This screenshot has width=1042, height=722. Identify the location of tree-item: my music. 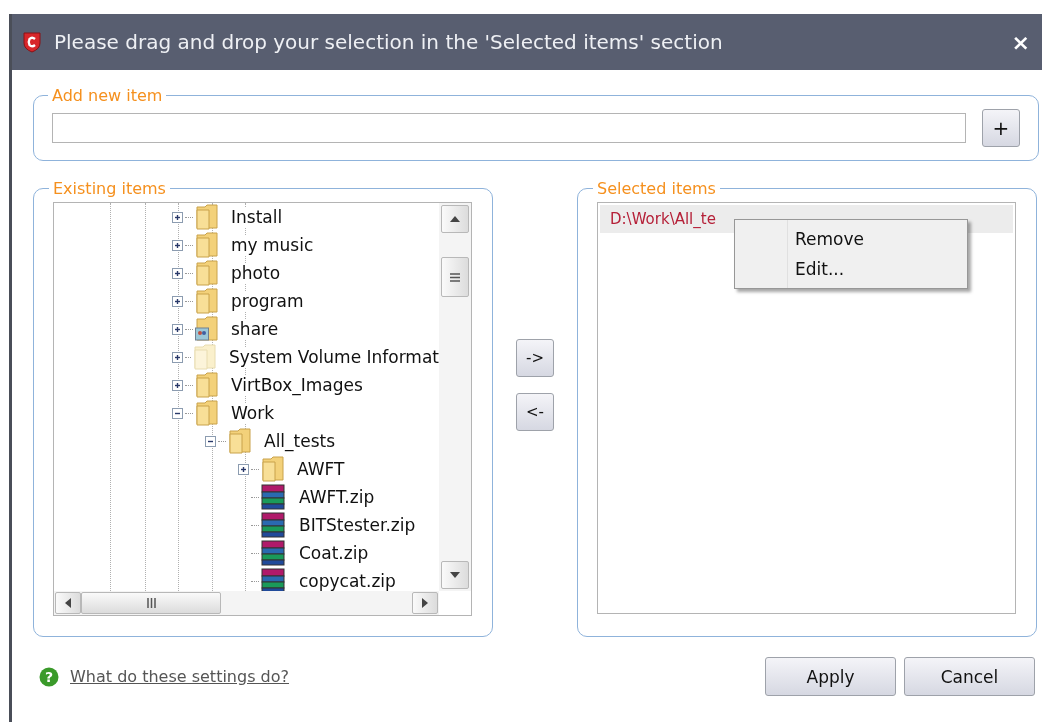
(272, 245).